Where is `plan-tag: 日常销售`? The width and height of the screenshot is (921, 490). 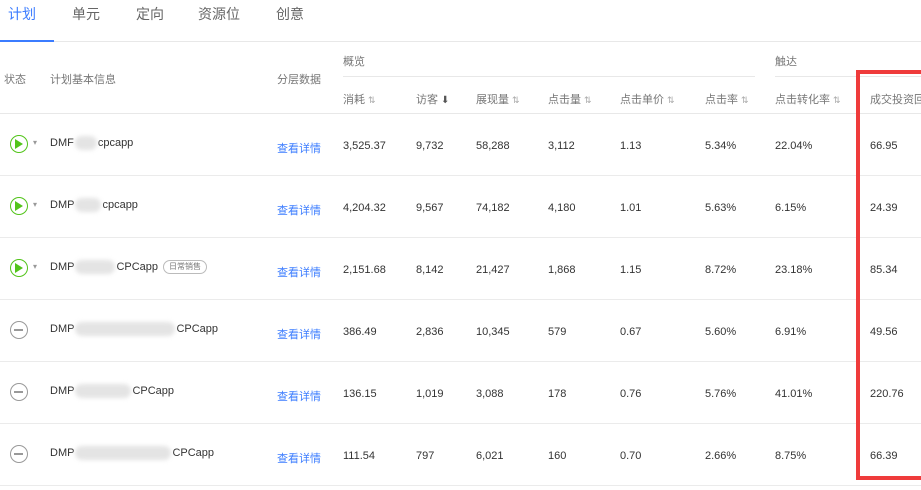 plan-tag: 日常销售 is located at coordinates (185, 267).